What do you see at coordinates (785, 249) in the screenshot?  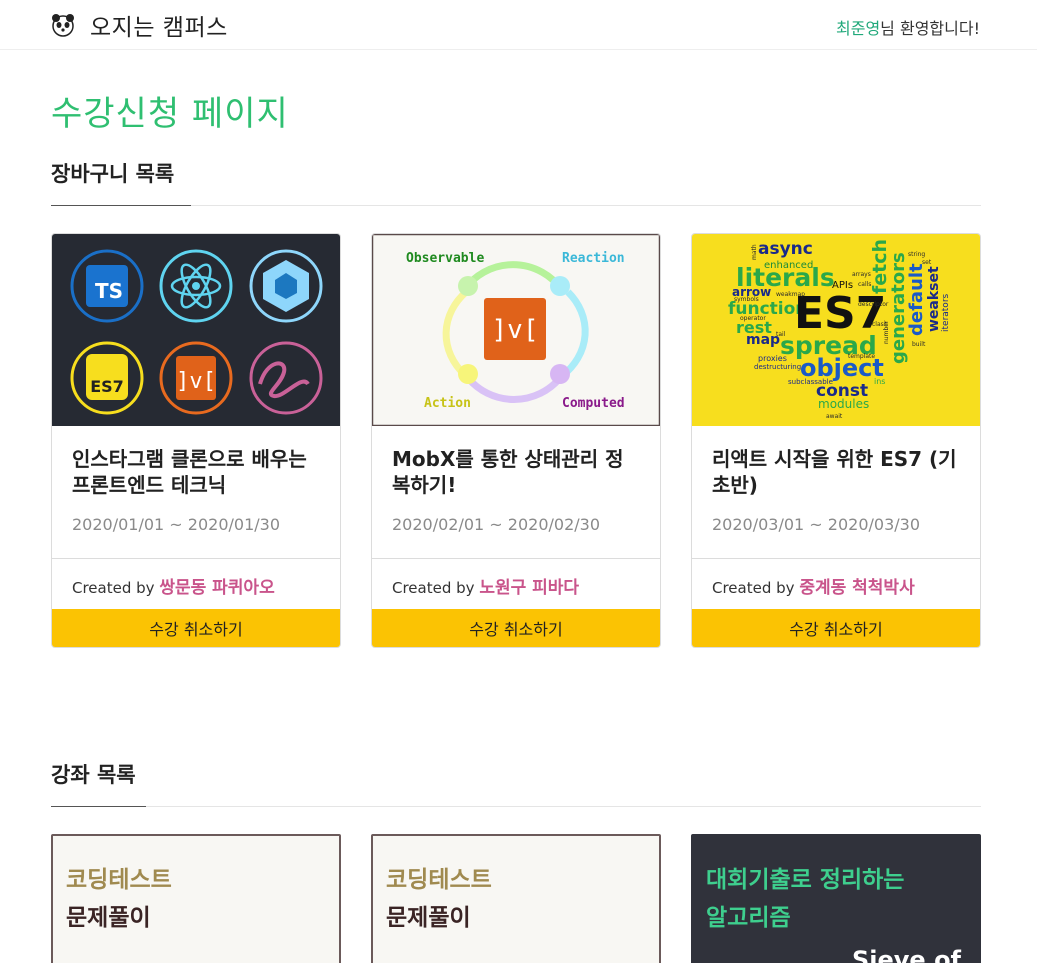 I see `word-async: async` at bounding box center [785, 249].